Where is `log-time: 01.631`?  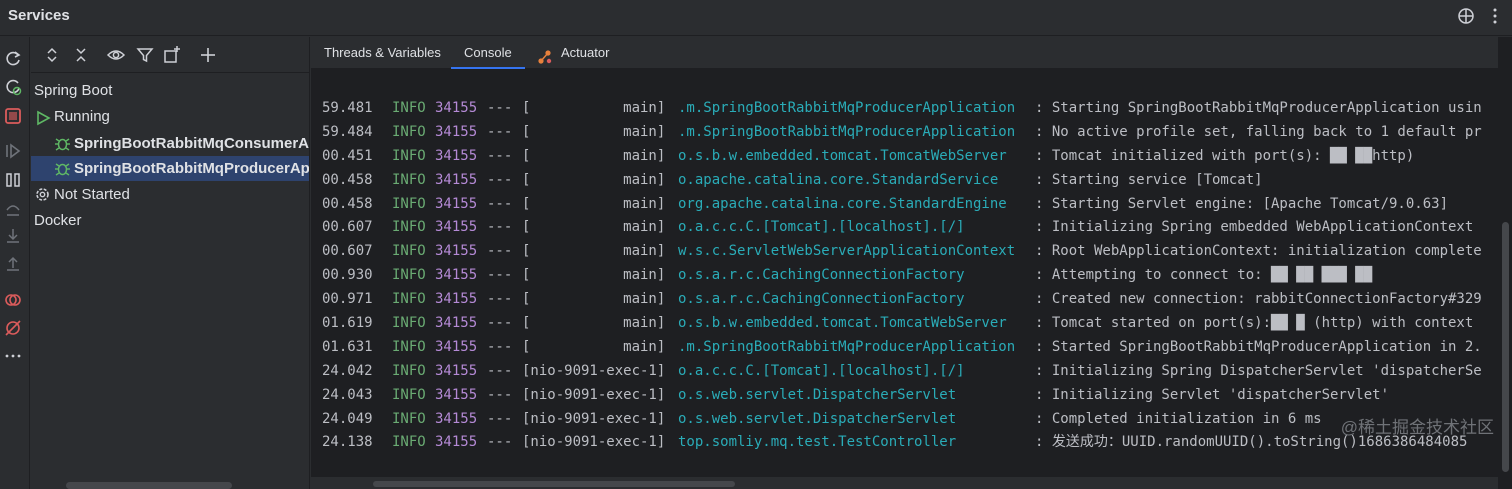 log-time: 01.631 is located at coordinates (347, 346).